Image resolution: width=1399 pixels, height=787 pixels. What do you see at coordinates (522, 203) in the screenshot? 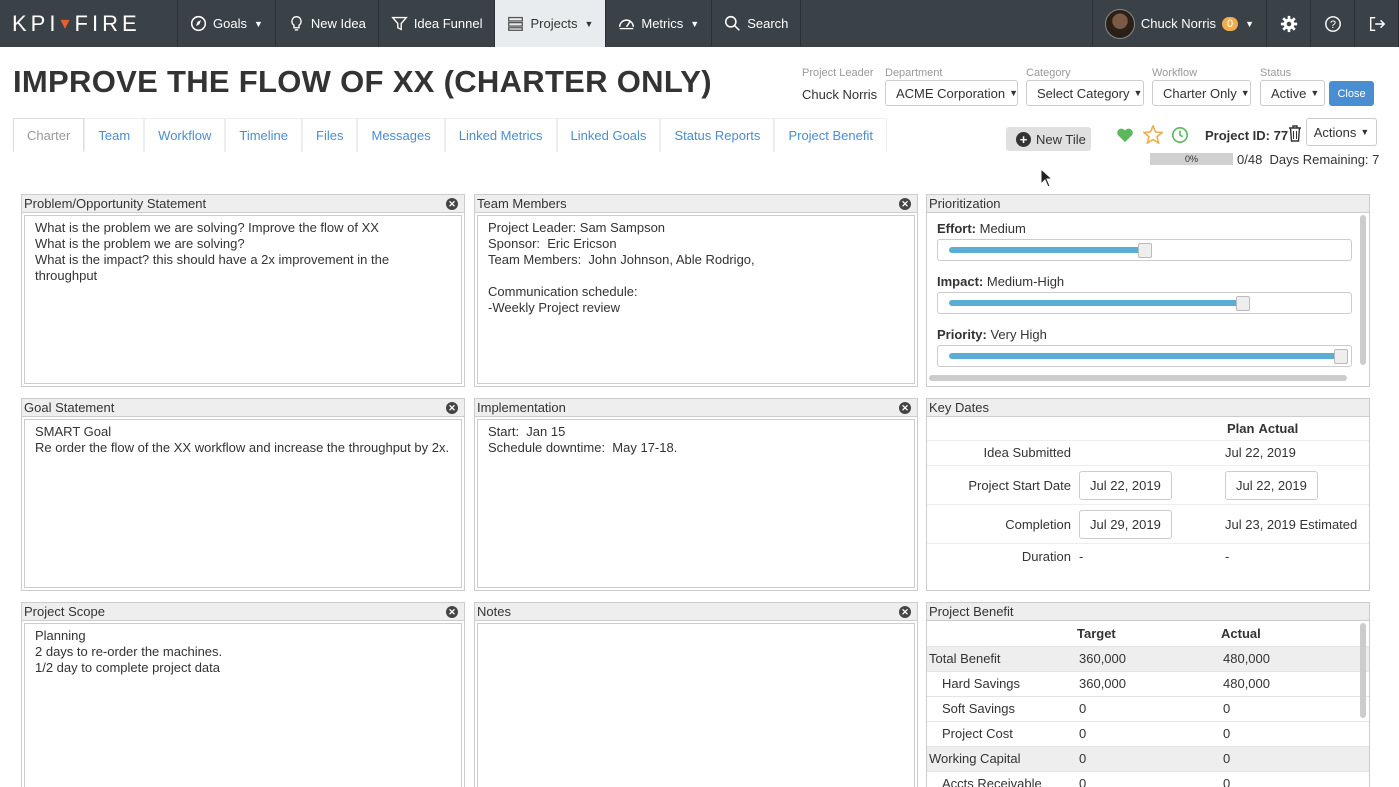
I see `panel-title: Team Members` at bounding box center [522, 203].